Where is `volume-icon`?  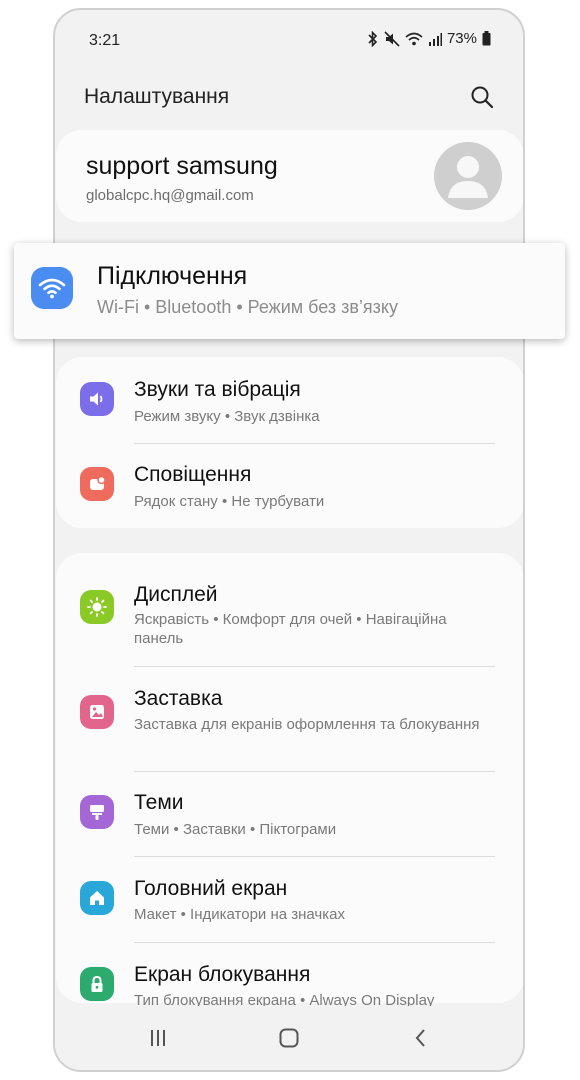
volume-icon is located at coordinates (97, 399).